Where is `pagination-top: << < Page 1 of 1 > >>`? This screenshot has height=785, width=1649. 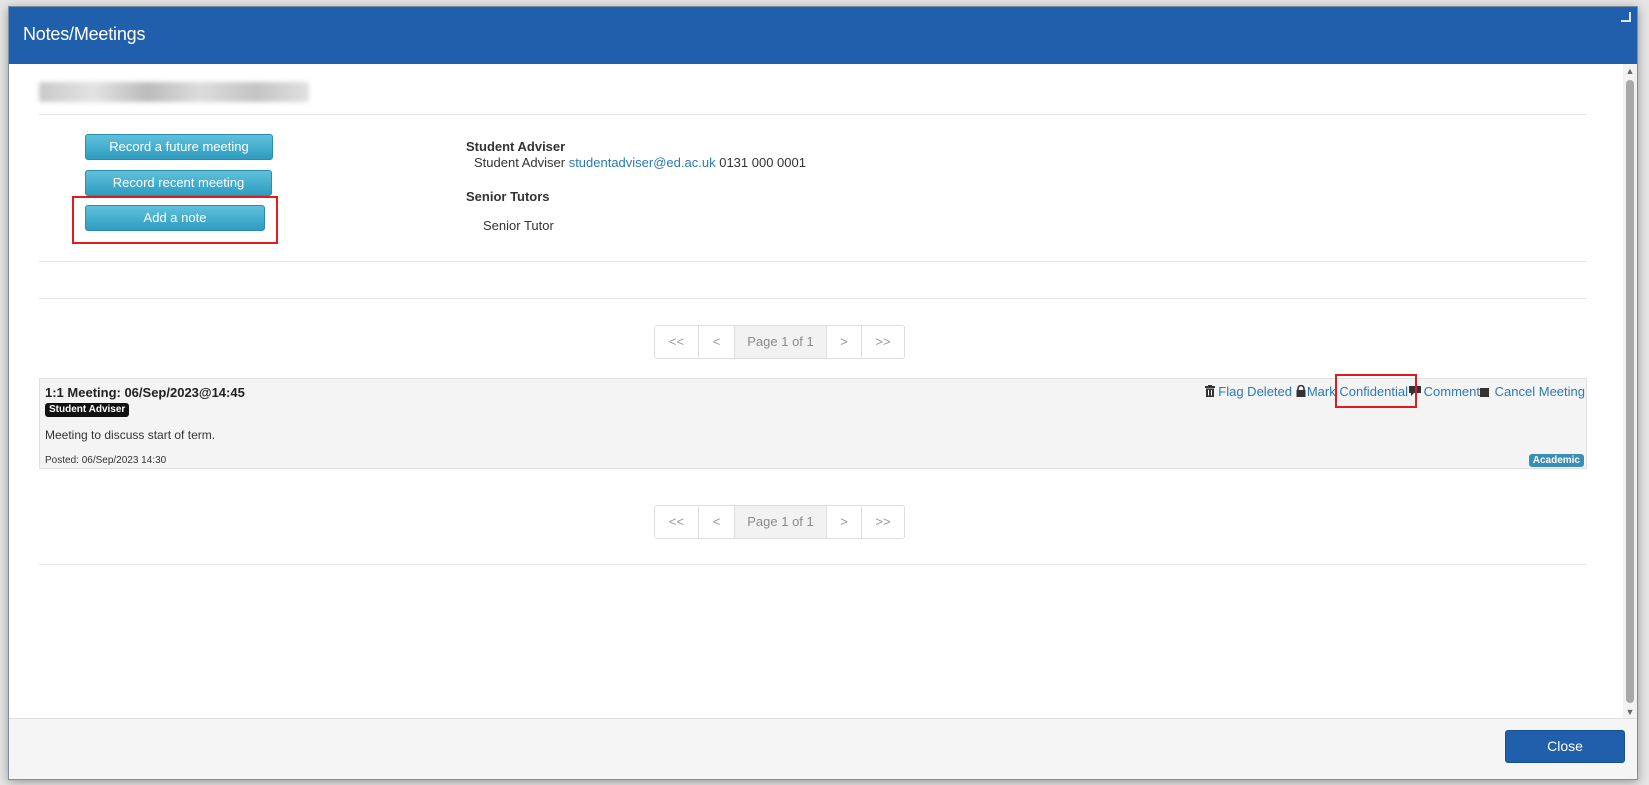 pagination-top: << < Page 1 of 1 > >> is located at coordinates (779, 342).